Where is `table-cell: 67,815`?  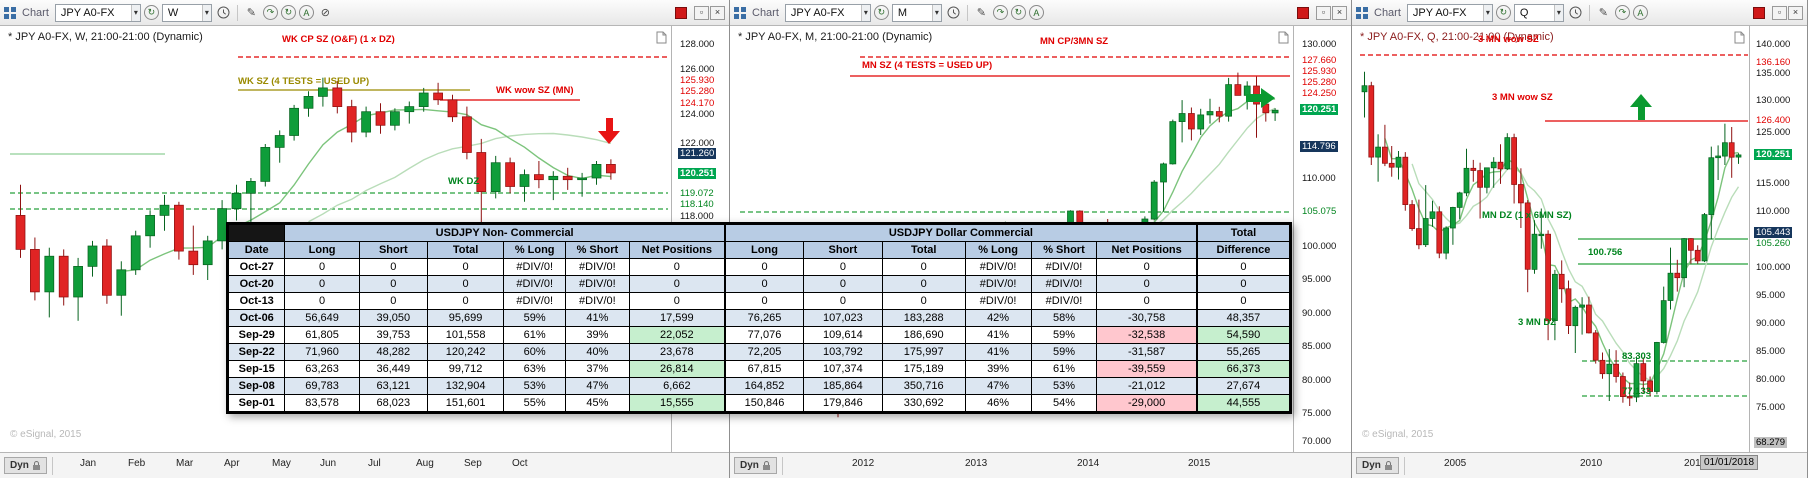
table-cell: 67,815 is located at coordinates (764, 369).